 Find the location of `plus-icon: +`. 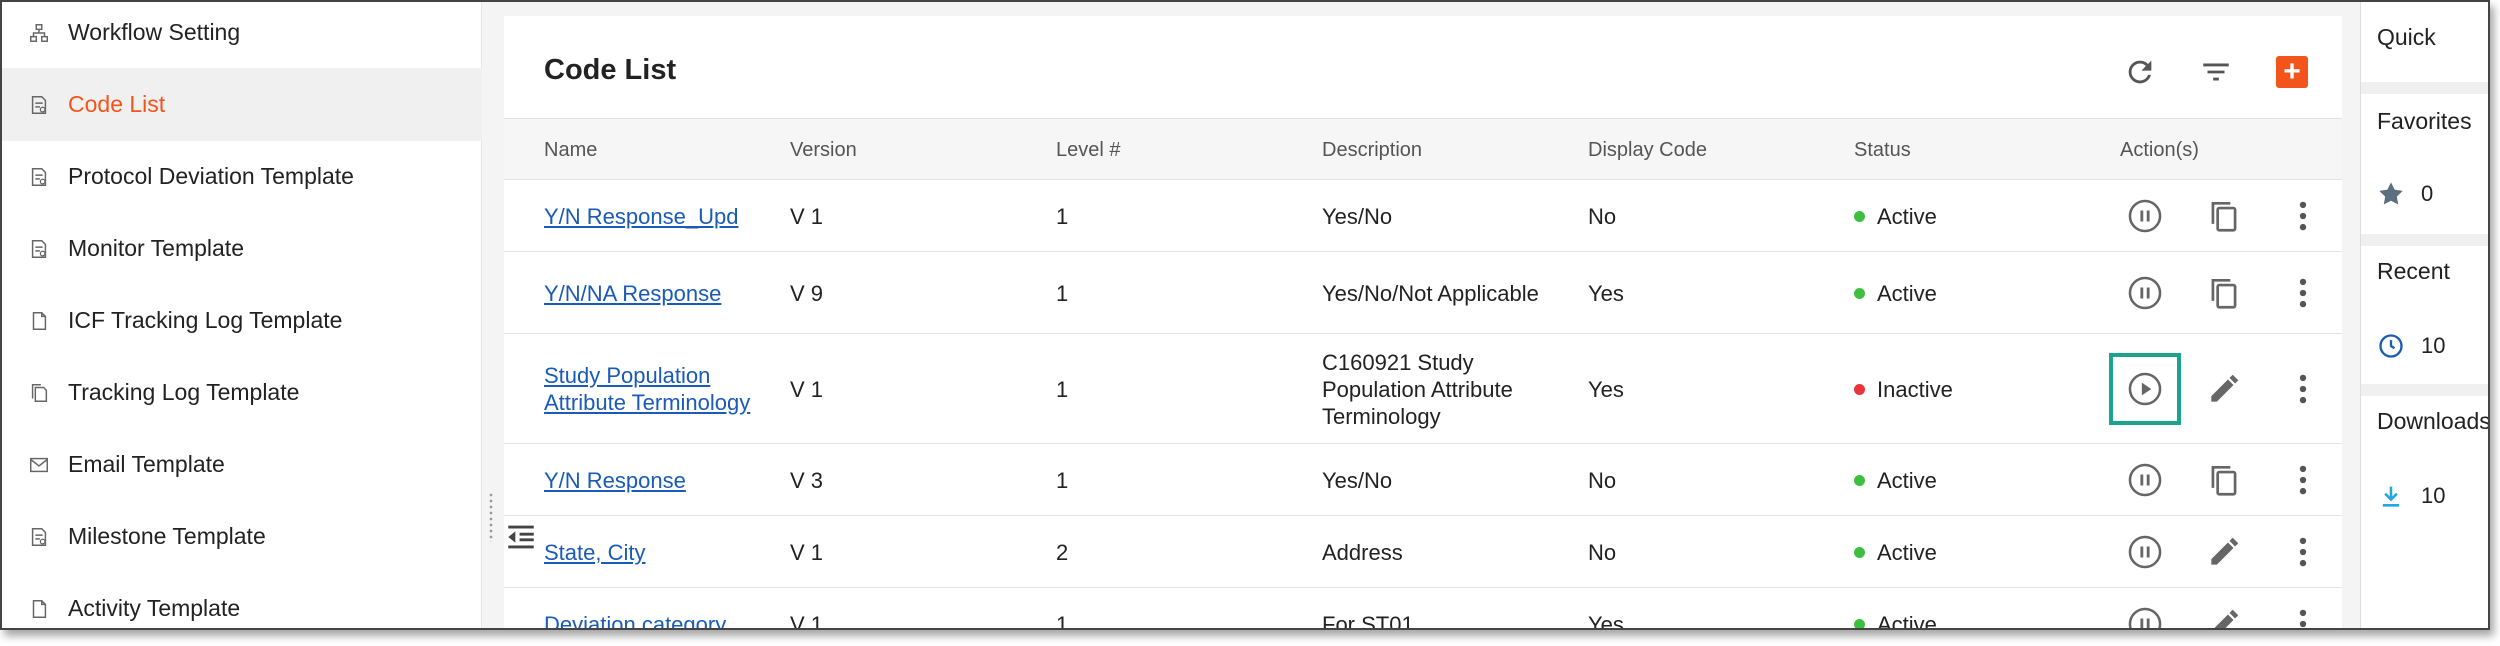

plus-icon: + is located at coordinates (2292, 72).